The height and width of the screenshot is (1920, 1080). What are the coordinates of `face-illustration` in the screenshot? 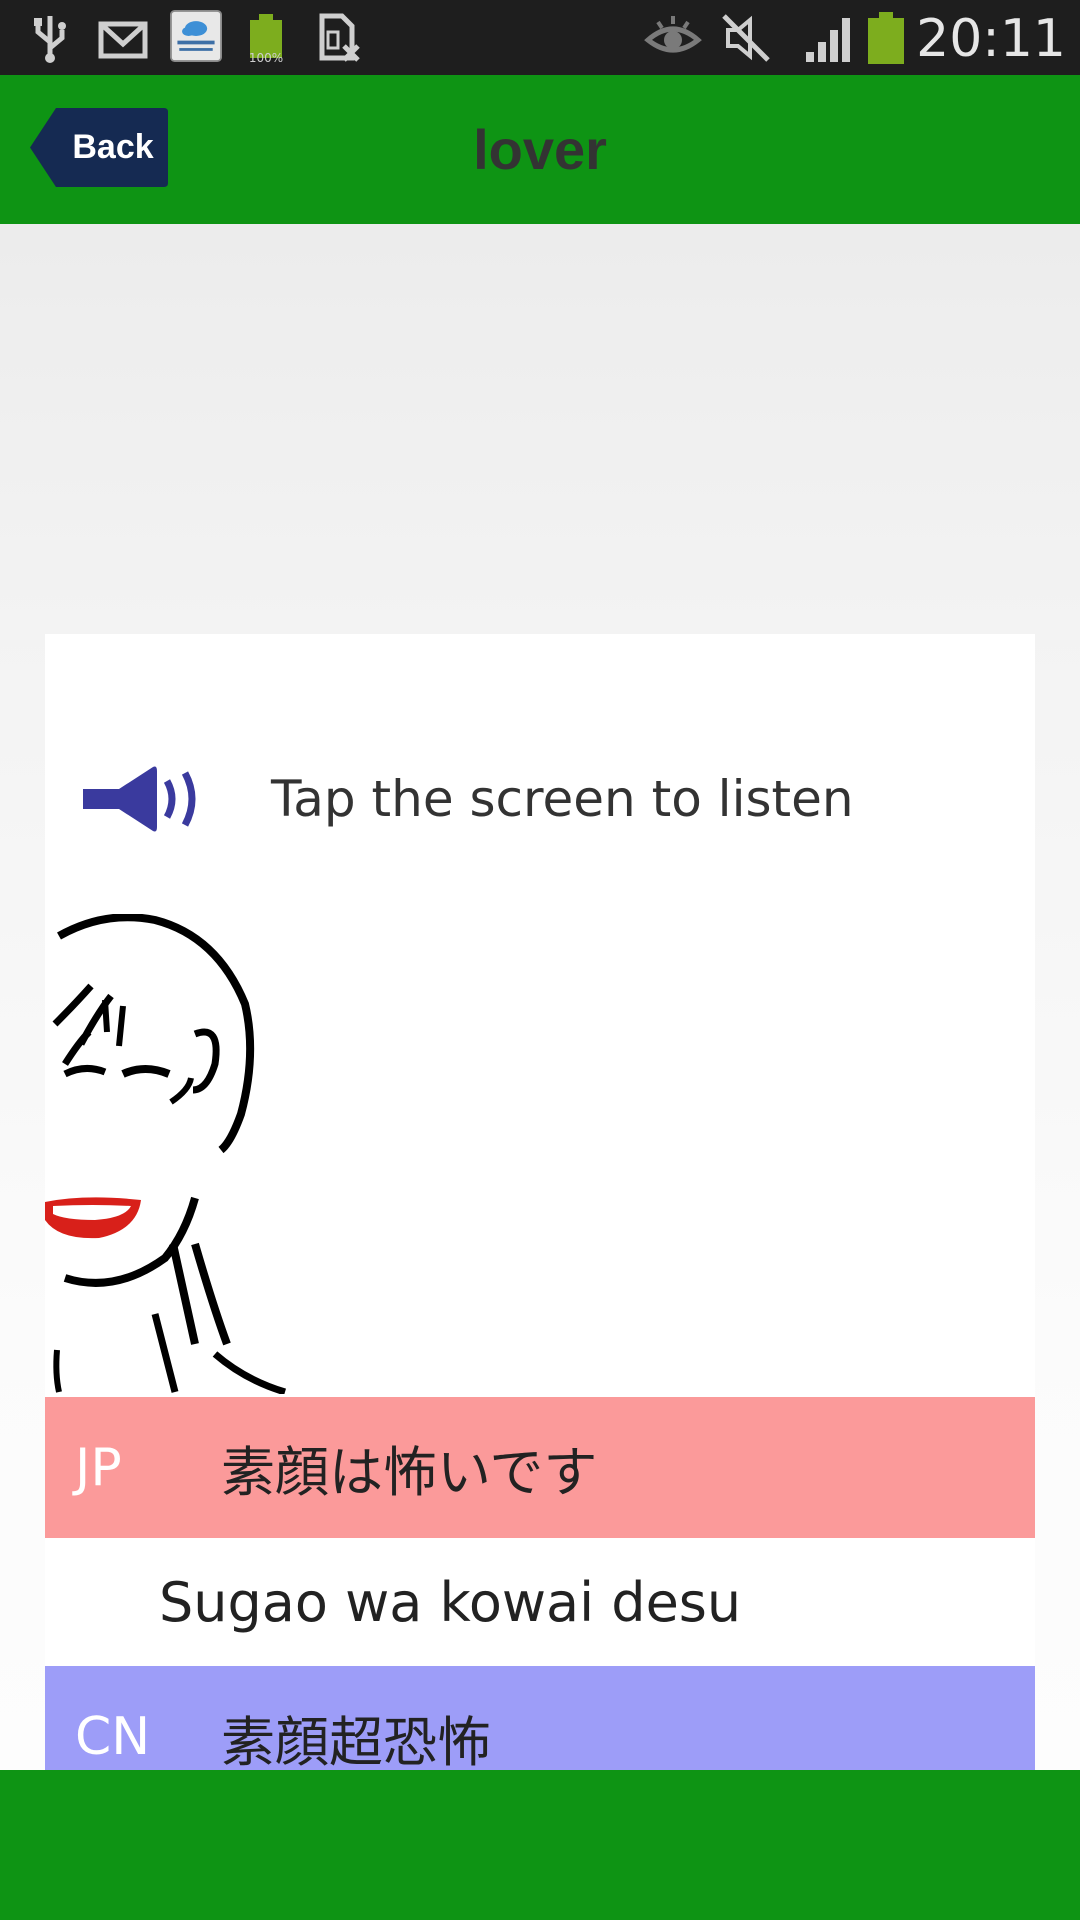 It's located at (166, 1154).